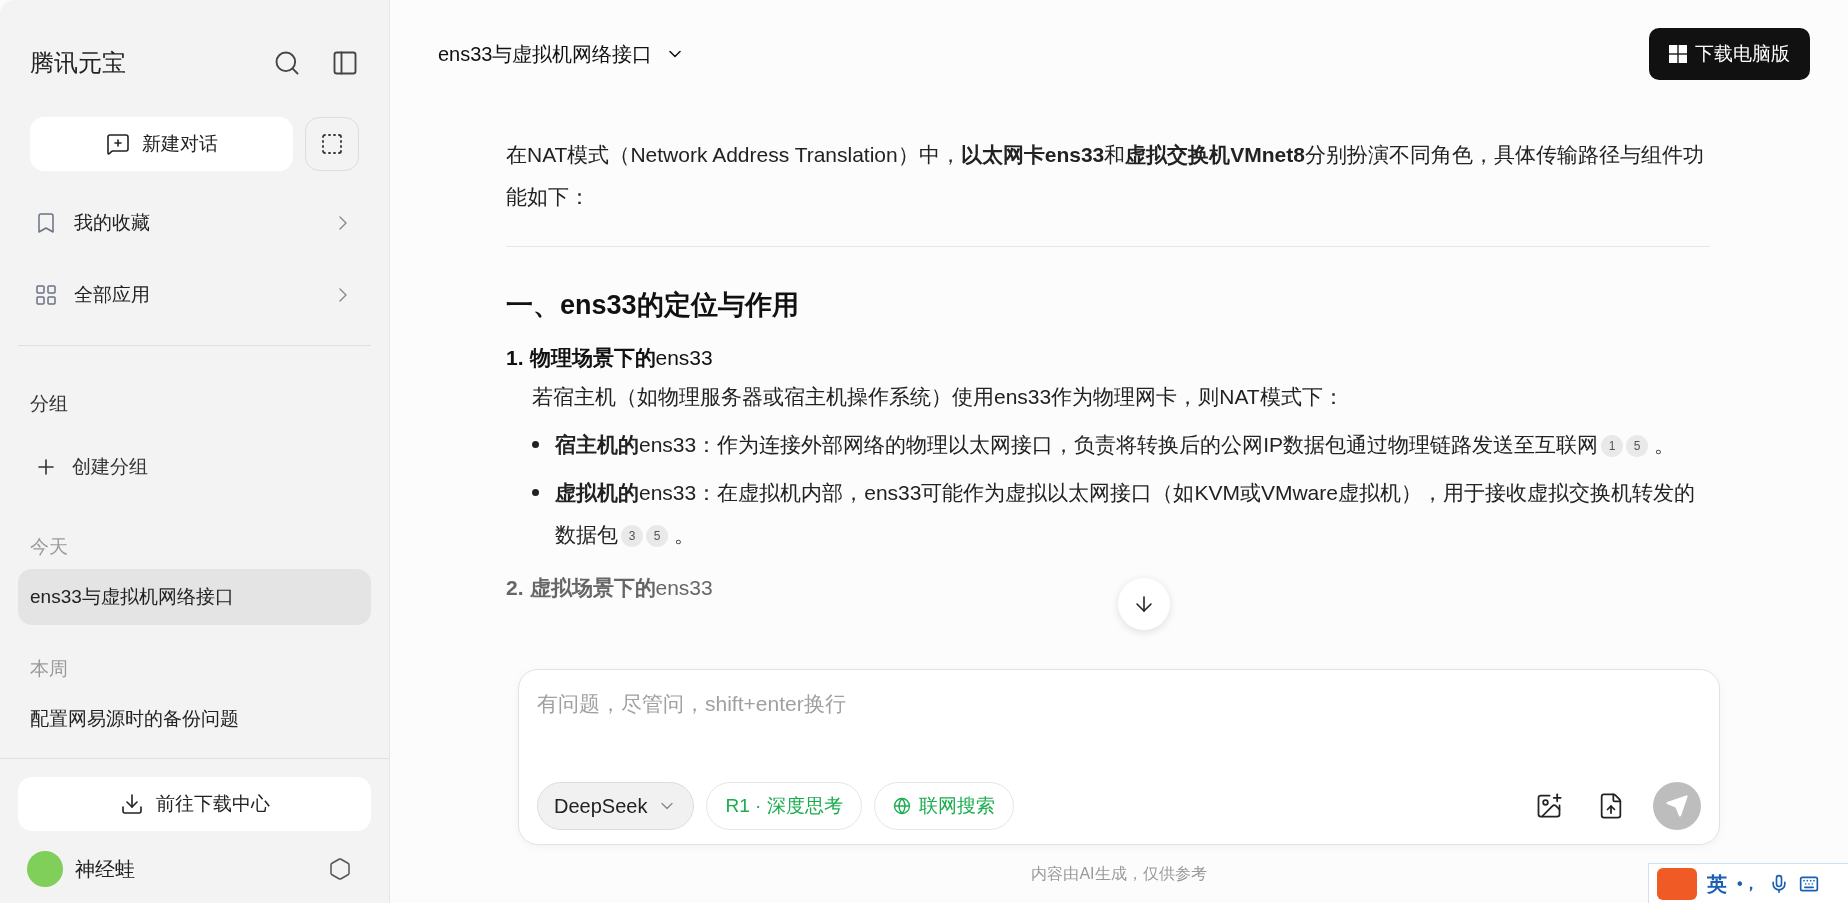 The height and width of the screenshot is (903, 1848). What do you see at coordinates (1717, 883) in the screenshot?
I see `ime-mode-label: 英` at bounding box center [1717, 883].